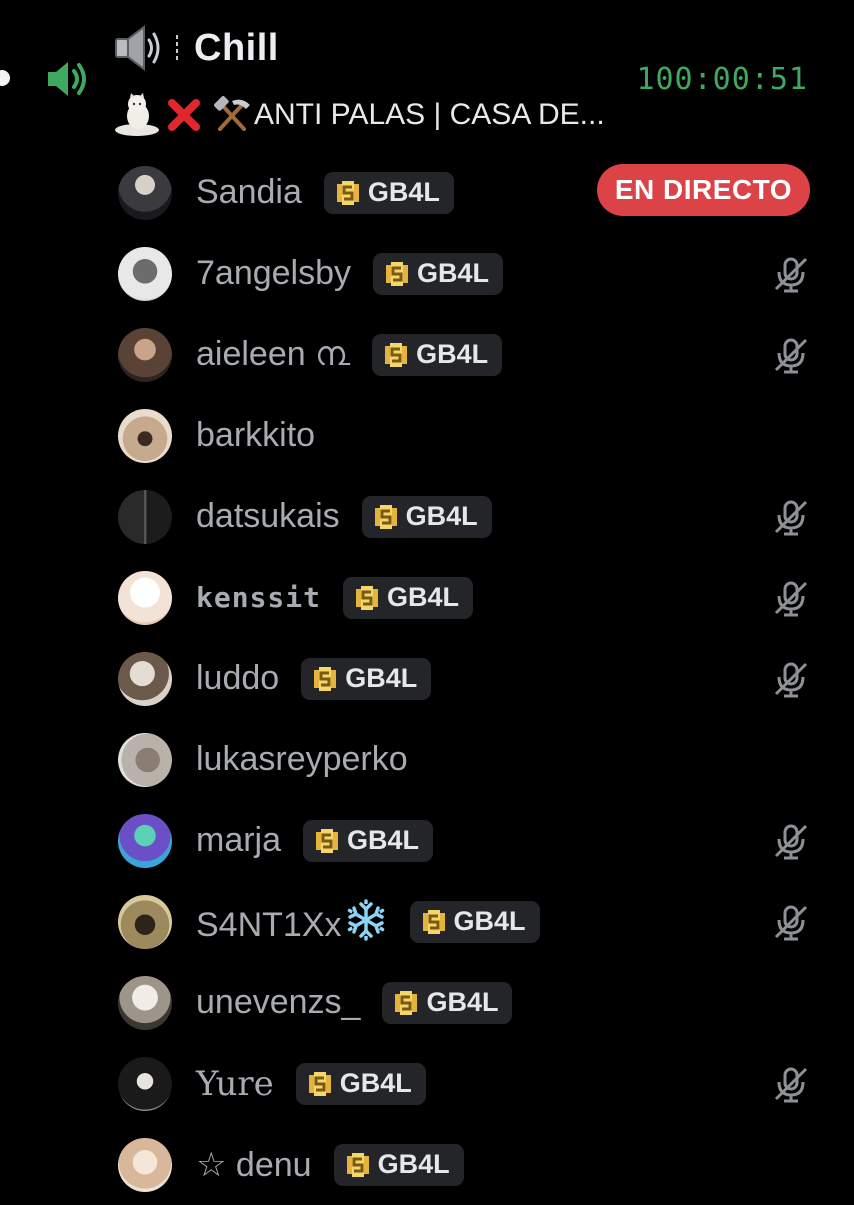 The height and width of the screenshot is (1205, 854). What do you see at coordinates (365, 920) in the screenshot?
I see `snowflake-icon` at bounding box center [365, 920].